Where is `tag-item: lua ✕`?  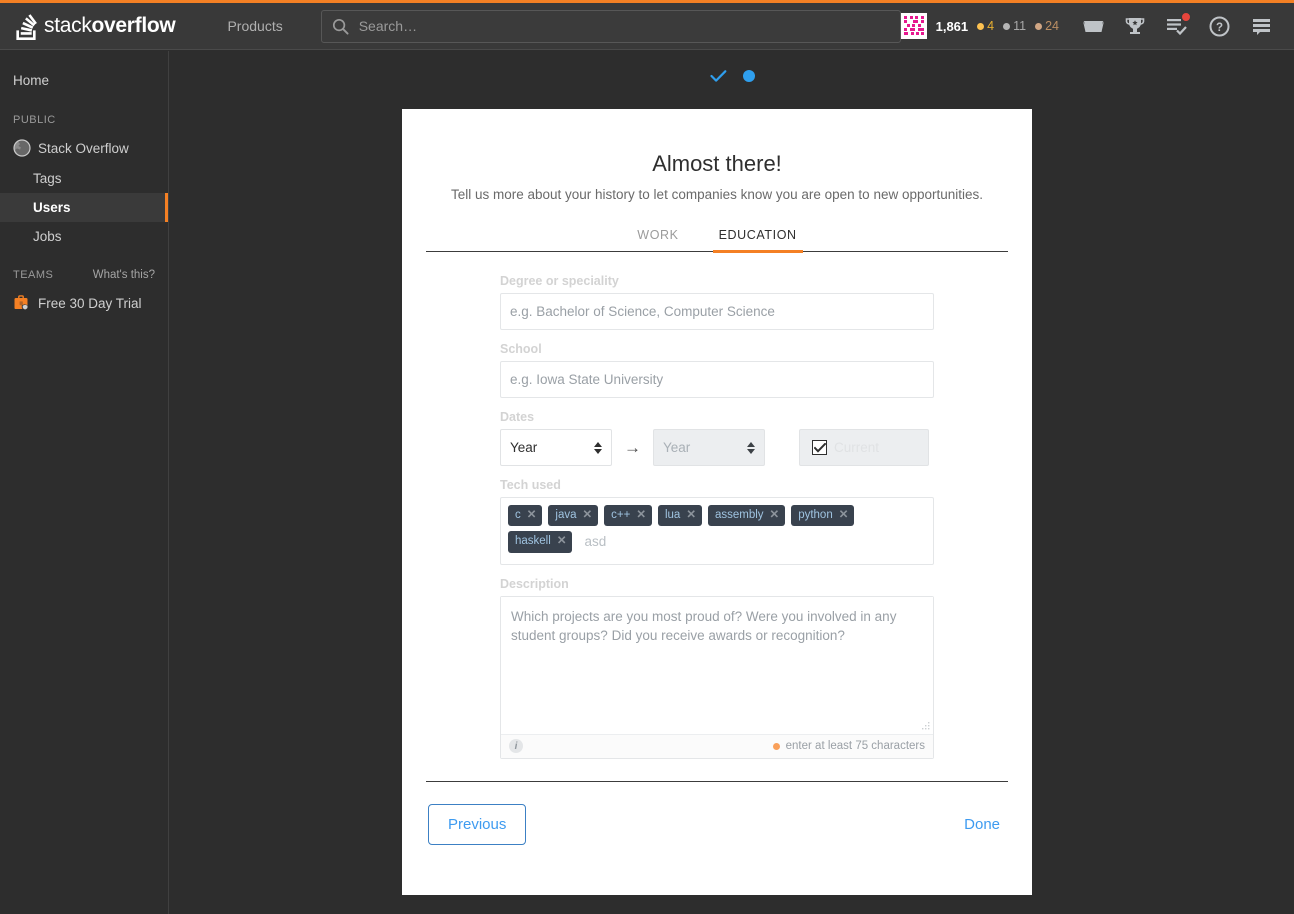 tag-item: lua ✕ is located at coordinates (679, 516).